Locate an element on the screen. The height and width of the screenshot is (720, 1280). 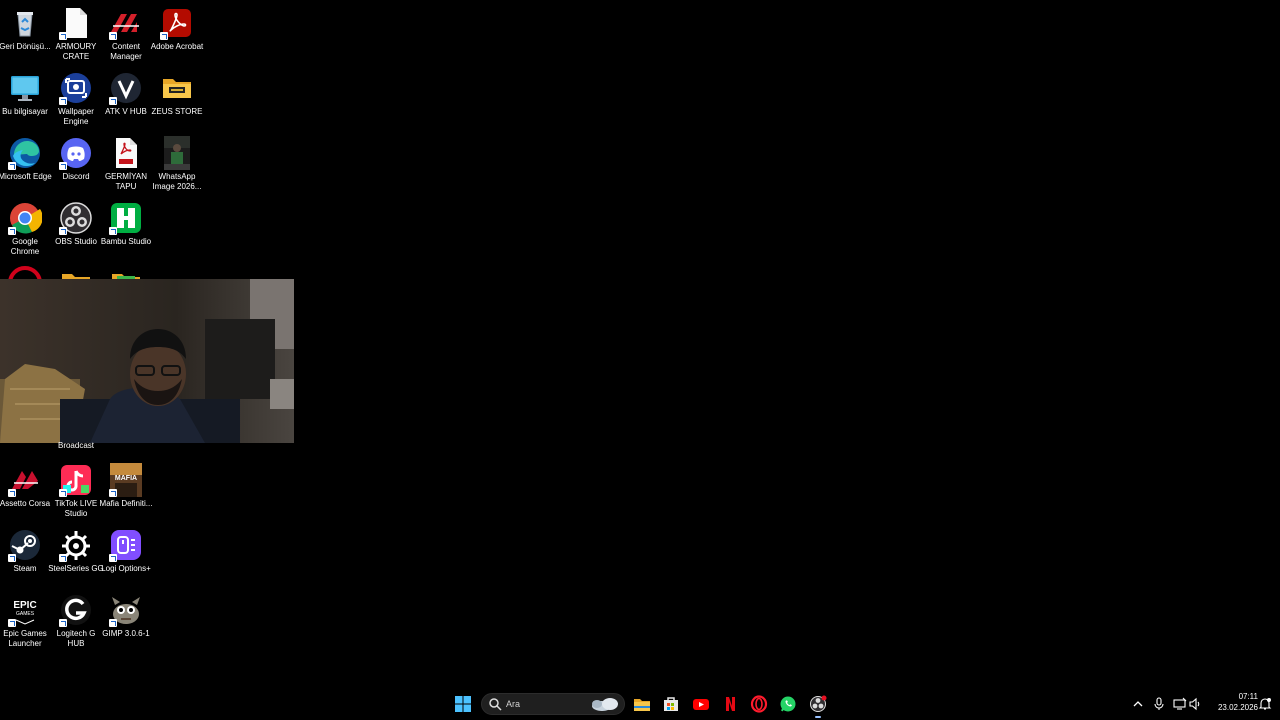
taskbar-search-box: Ara is located at coordinates (553, 704).